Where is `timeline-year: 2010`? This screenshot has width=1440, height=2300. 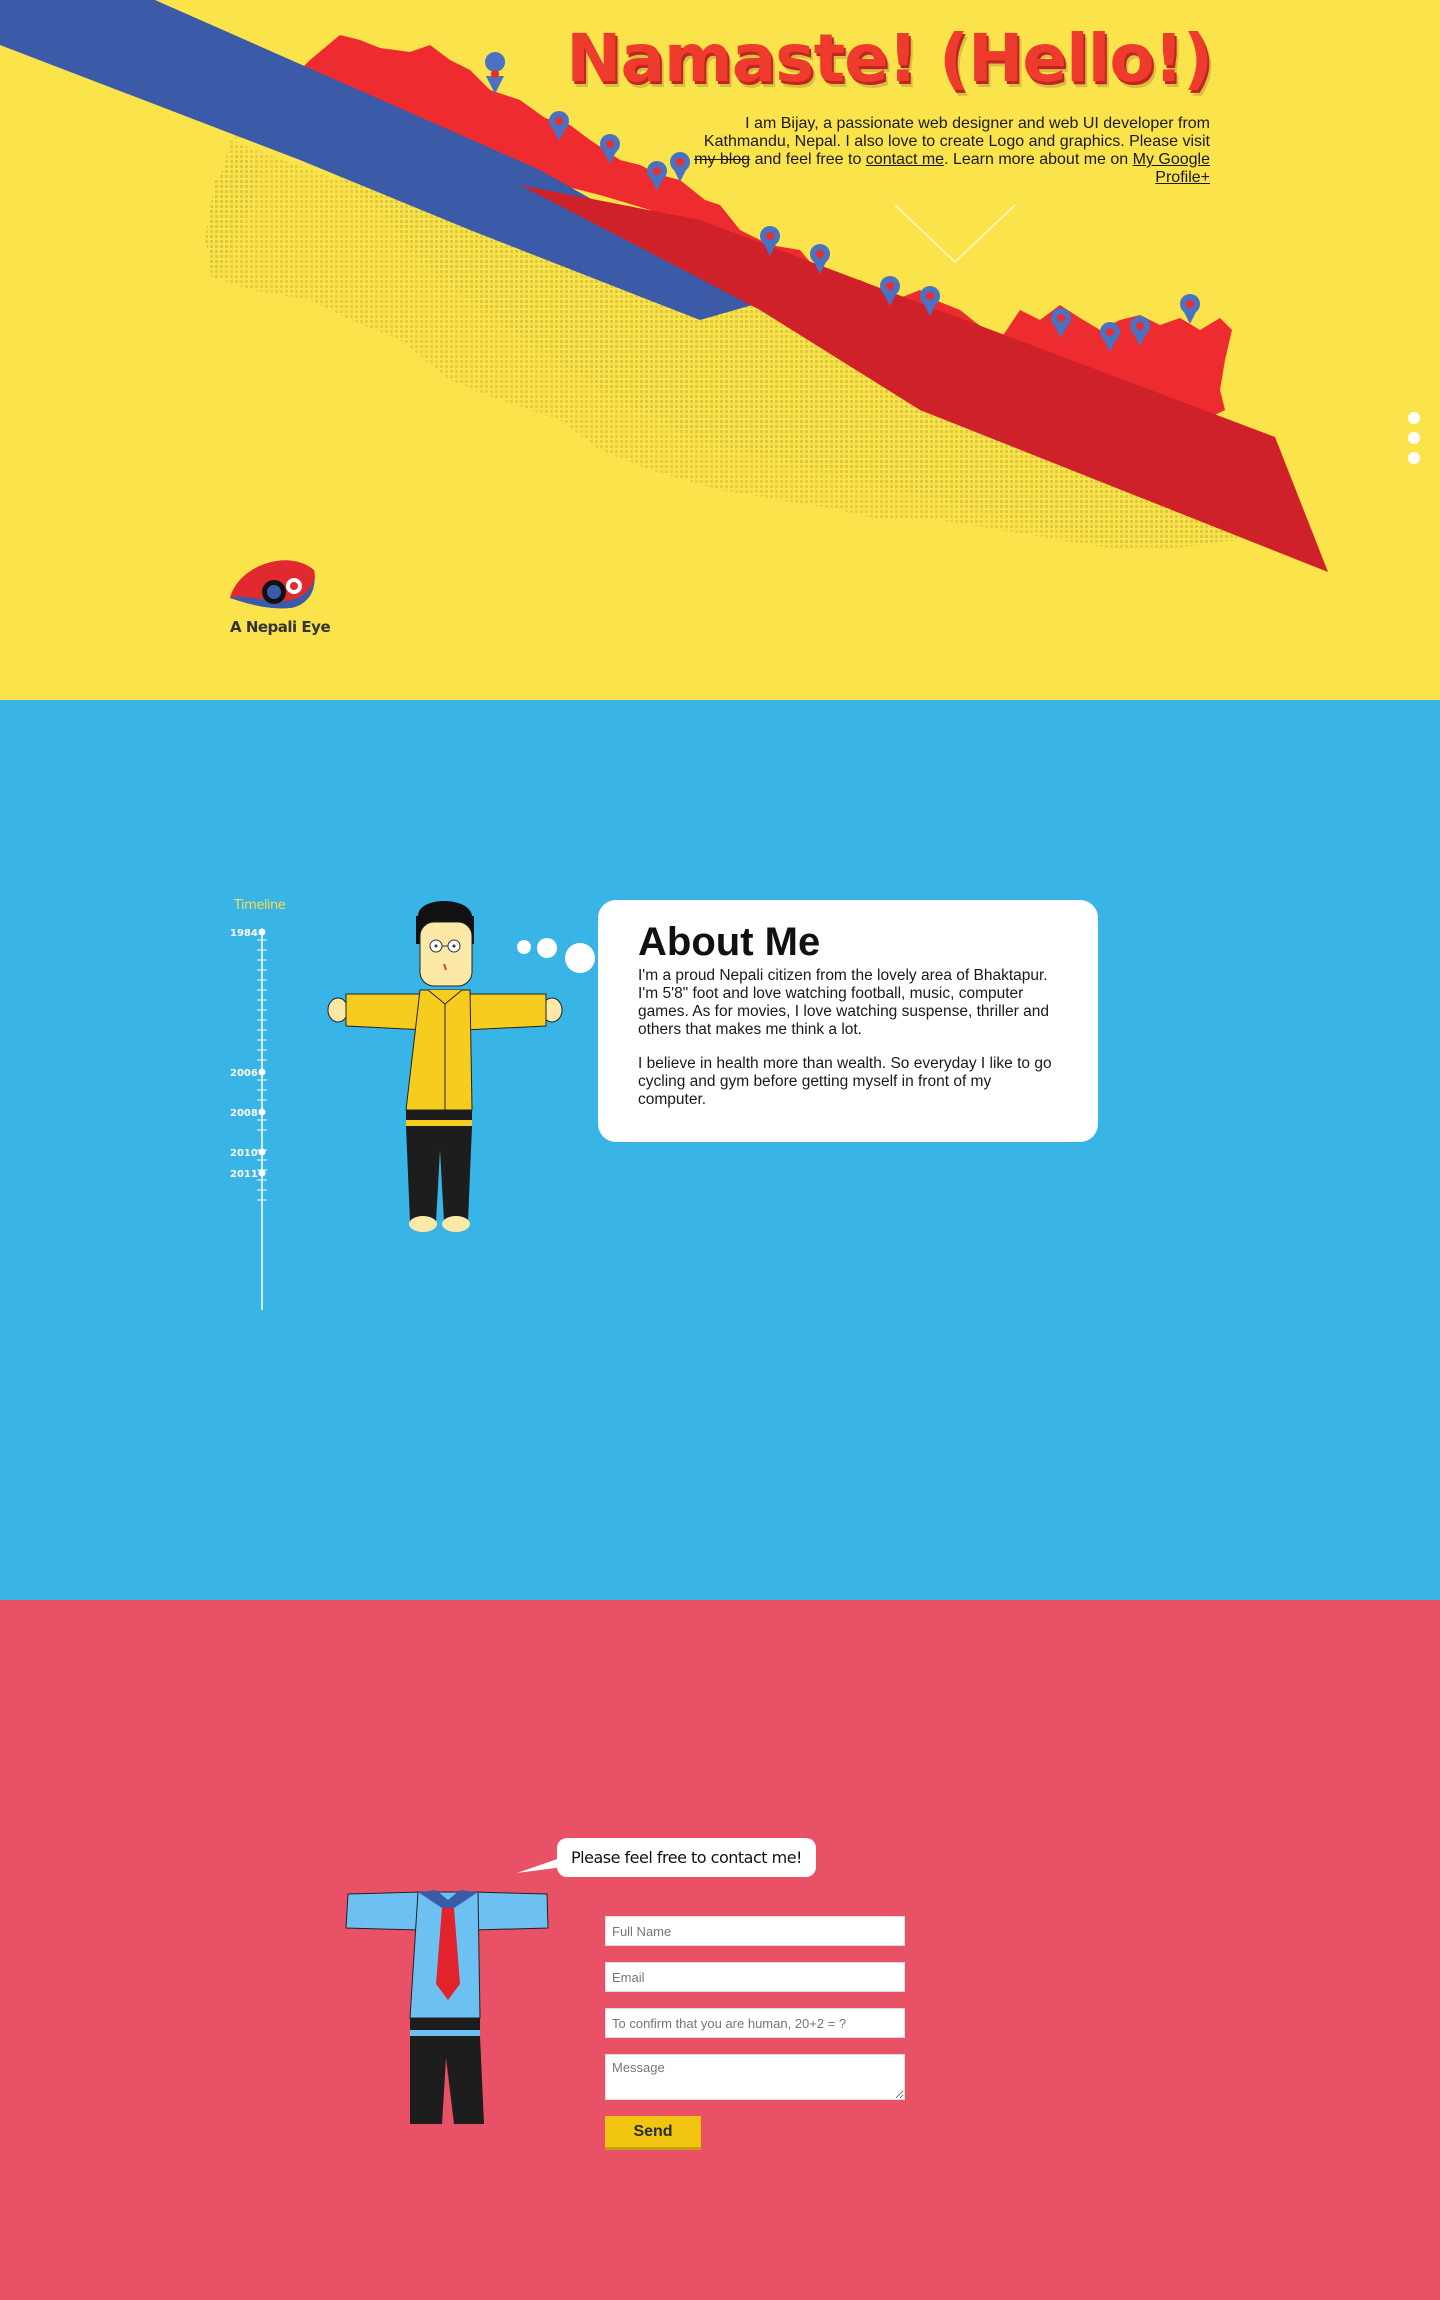
timeline-year: 2010 is located at coordinates (244, 1153).